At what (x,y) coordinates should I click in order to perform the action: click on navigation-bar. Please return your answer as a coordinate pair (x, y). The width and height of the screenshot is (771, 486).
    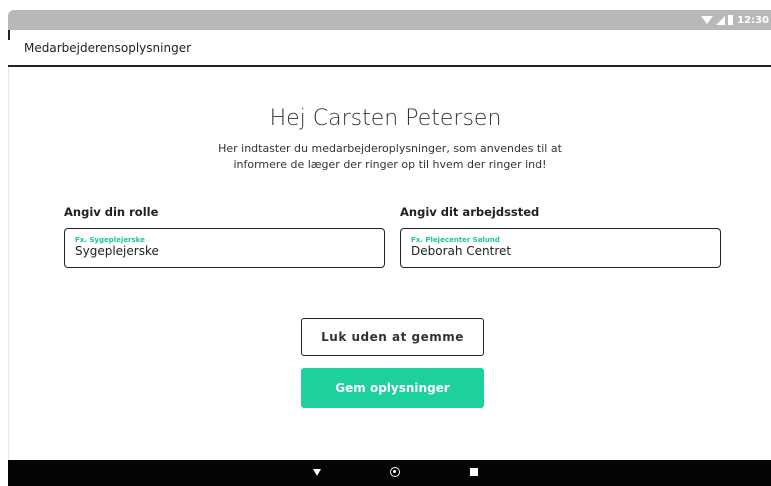
    Looking at the image, I should click on (389, 473).